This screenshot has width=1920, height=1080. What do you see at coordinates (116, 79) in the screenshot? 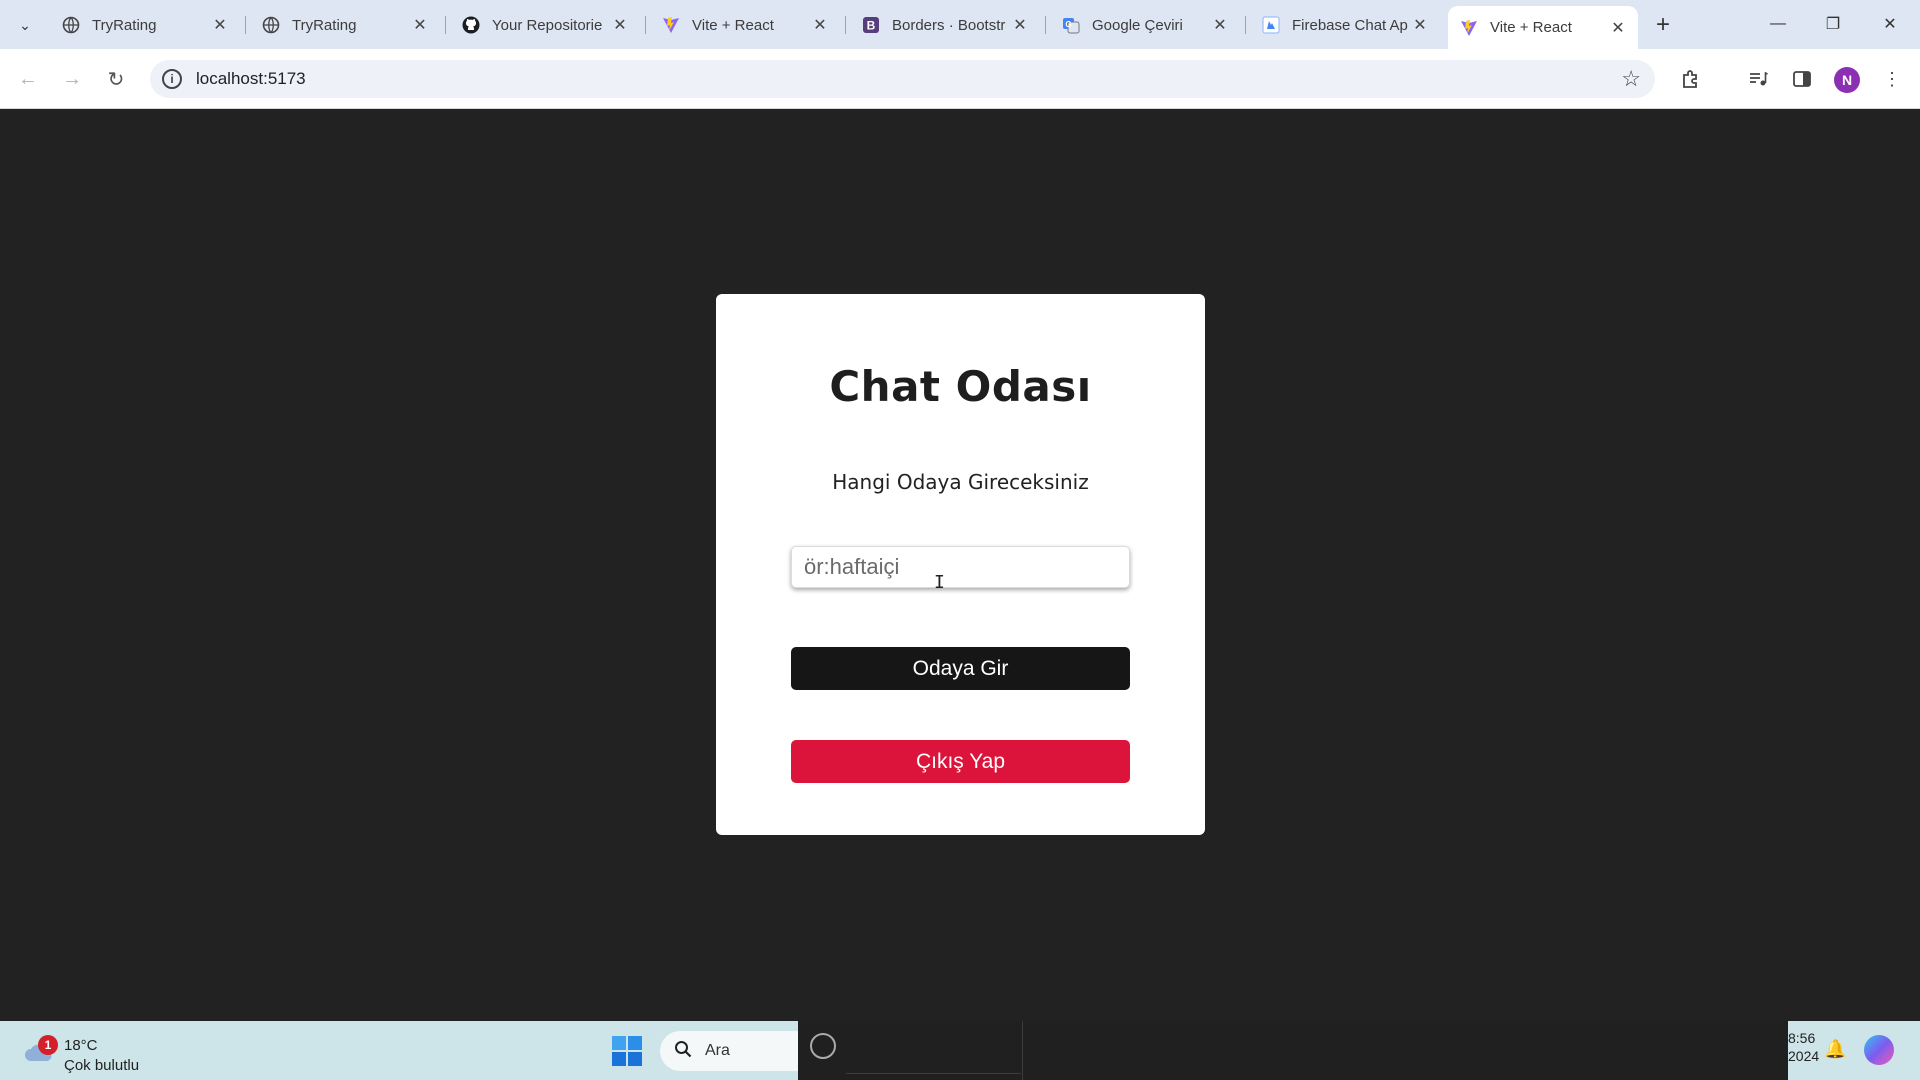
I see `reload-icon: ↻` at bounding box center [116, 79].